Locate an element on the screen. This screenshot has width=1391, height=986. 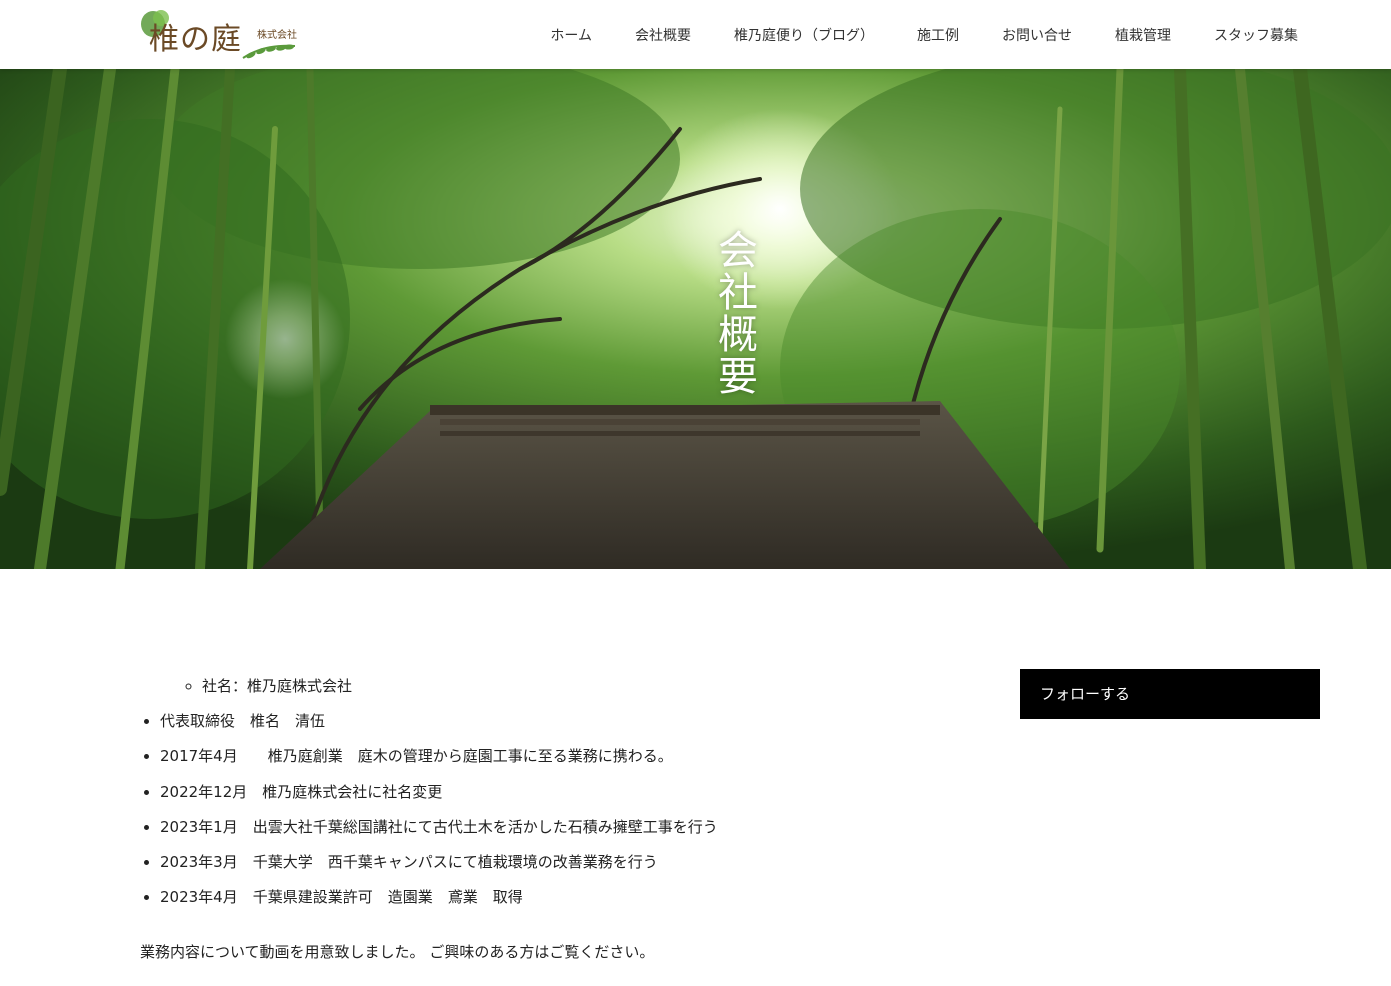
nav-company: 会社概要 is located at coordinates (663, 35).